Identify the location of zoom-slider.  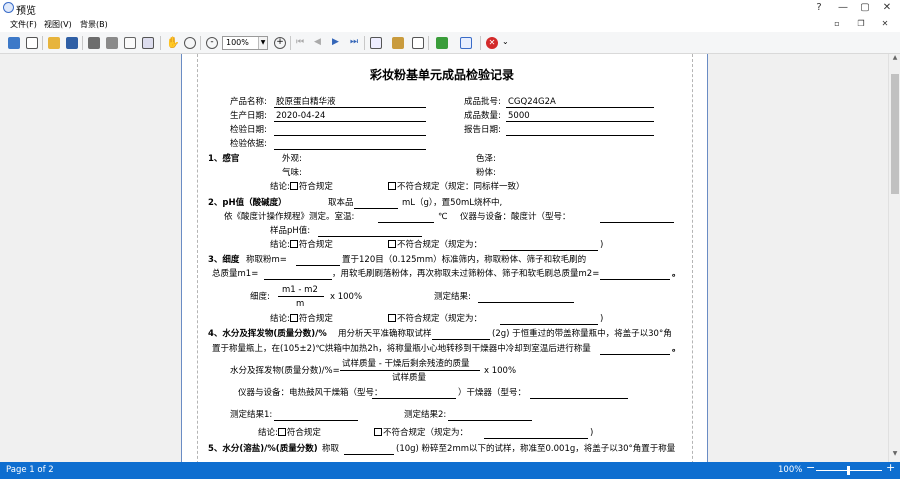
(849, 470).